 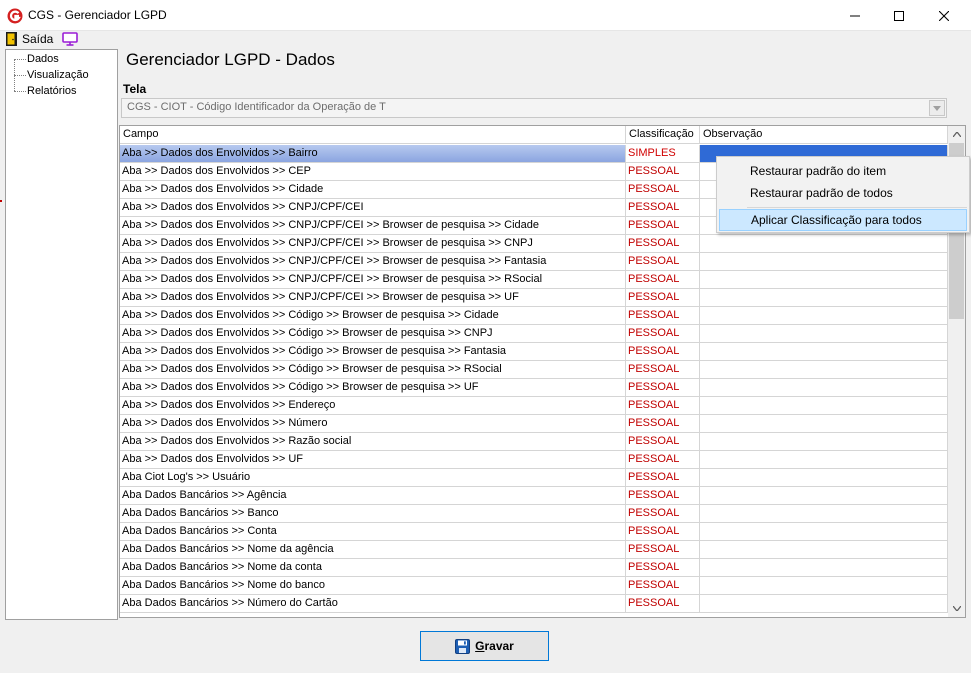 I want to click on column-header-classificacao: Classificação, so click(x=663, y=135).